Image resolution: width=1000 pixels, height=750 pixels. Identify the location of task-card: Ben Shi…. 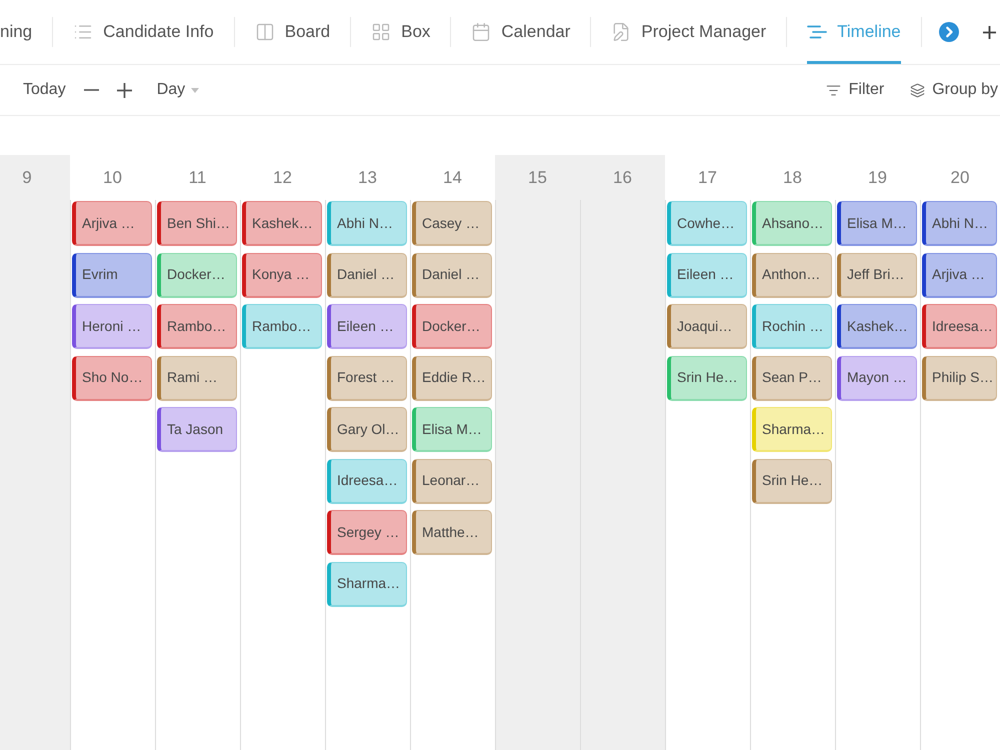
(197, 223).